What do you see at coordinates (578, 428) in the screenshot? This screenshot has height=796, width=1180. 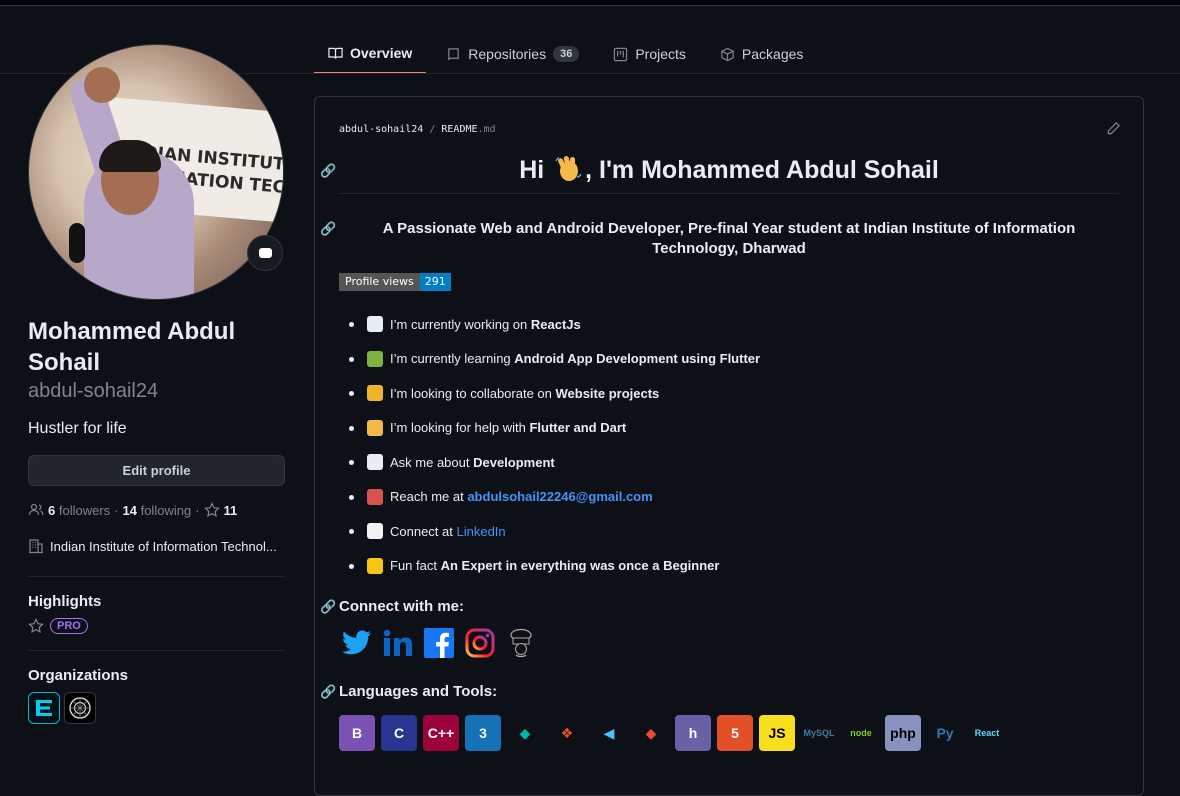 I see `fact-bold-text: Flutter and Dart` at bounding box center [578, 428].